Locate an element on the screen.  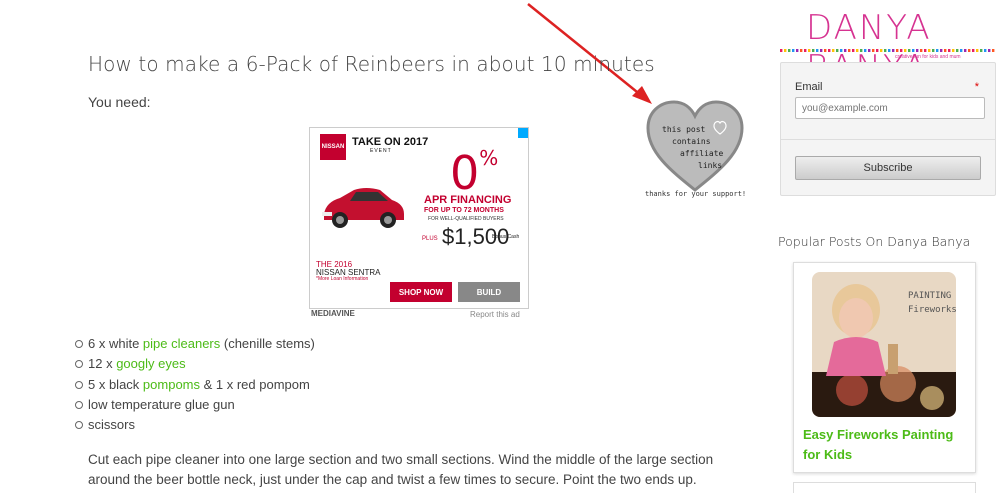
logo-dots-divider is located at coordinates (887, 50).